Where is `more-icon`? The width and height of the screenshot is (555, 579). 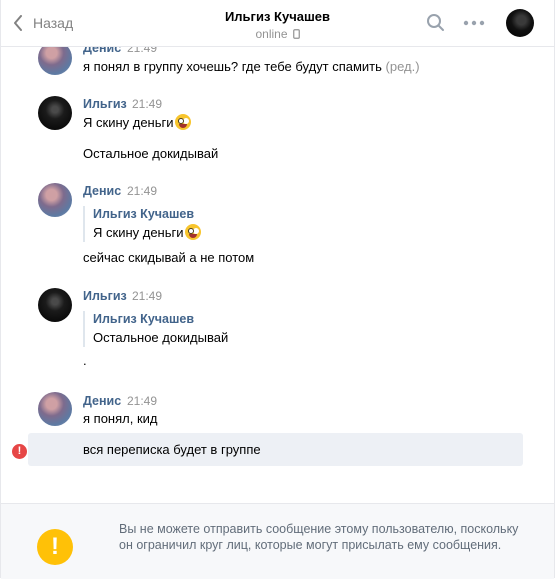
more-icon is located at coordinates (474, 23).